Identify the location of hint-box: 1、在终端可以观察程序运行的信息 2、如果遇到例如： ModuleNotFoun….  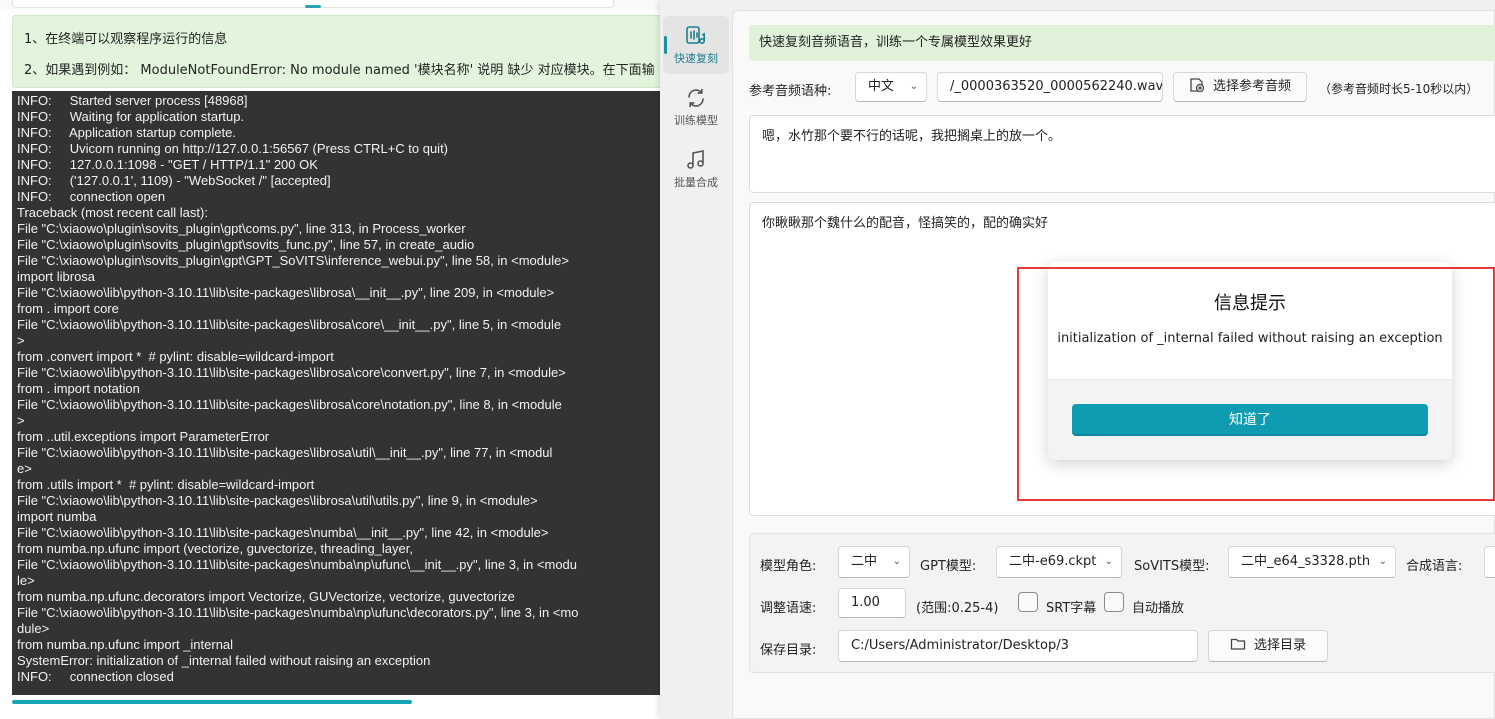
(336, 51).